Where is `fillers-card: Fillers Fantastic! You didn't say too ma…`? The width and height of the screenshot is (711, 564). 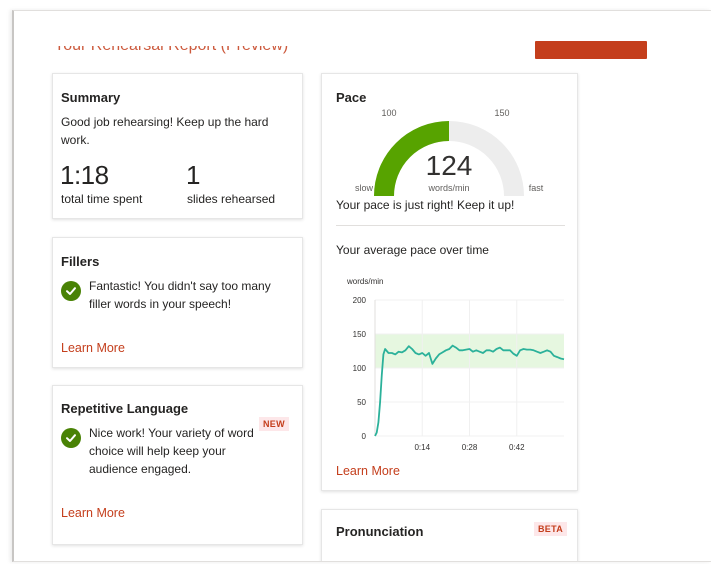 fillers-card: Fillers Fantastic! You didn't say too ma… is located at coordinates (177, 302).